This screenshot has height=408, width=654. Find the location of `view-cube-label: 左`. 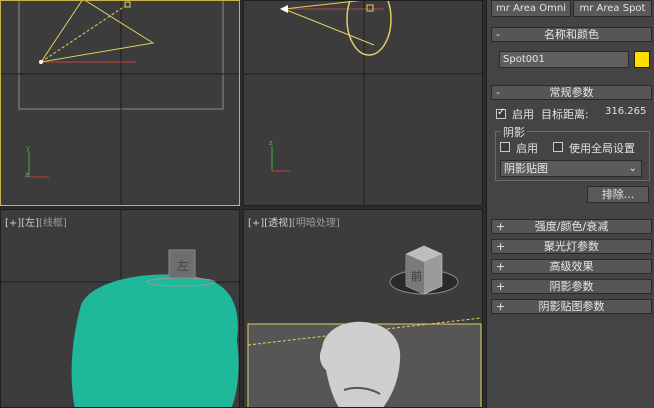

view-cube-label: 左 is located at coordinates (183, 265).